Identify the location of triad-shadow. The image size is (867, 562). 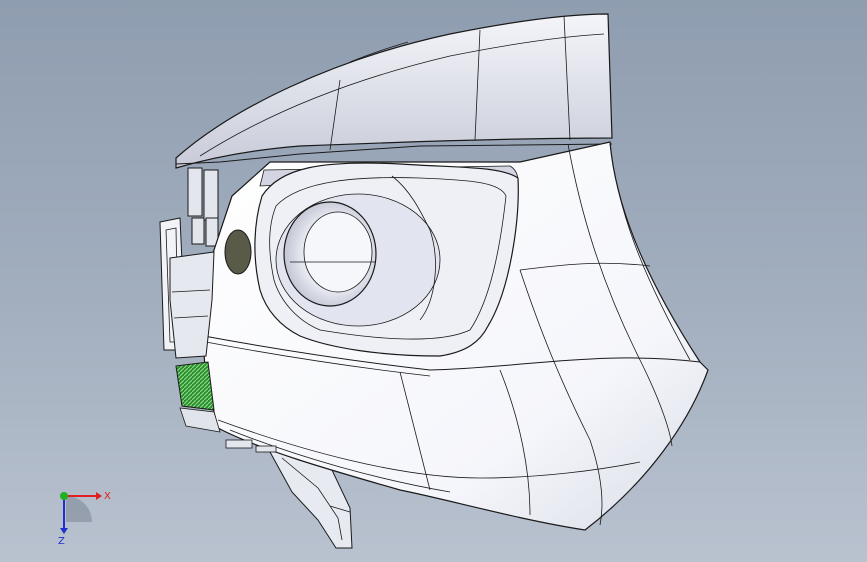
(79, 509).